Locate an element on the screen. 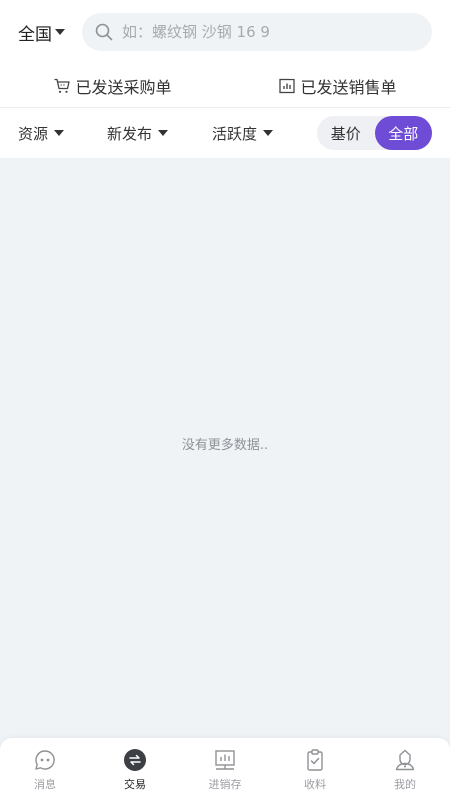 The height and width of the screenshot is (800, 450). price-toggle: 基价 全部 is located at coordinates (374, 133).